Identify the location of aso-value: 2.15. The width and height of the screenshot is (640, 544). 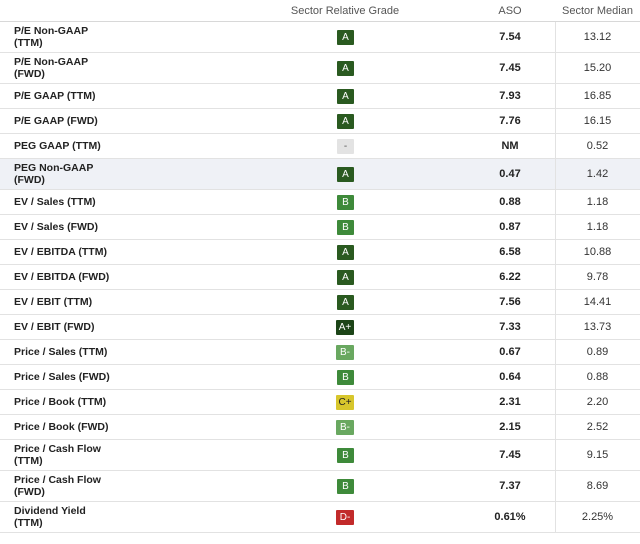
(510, 427).